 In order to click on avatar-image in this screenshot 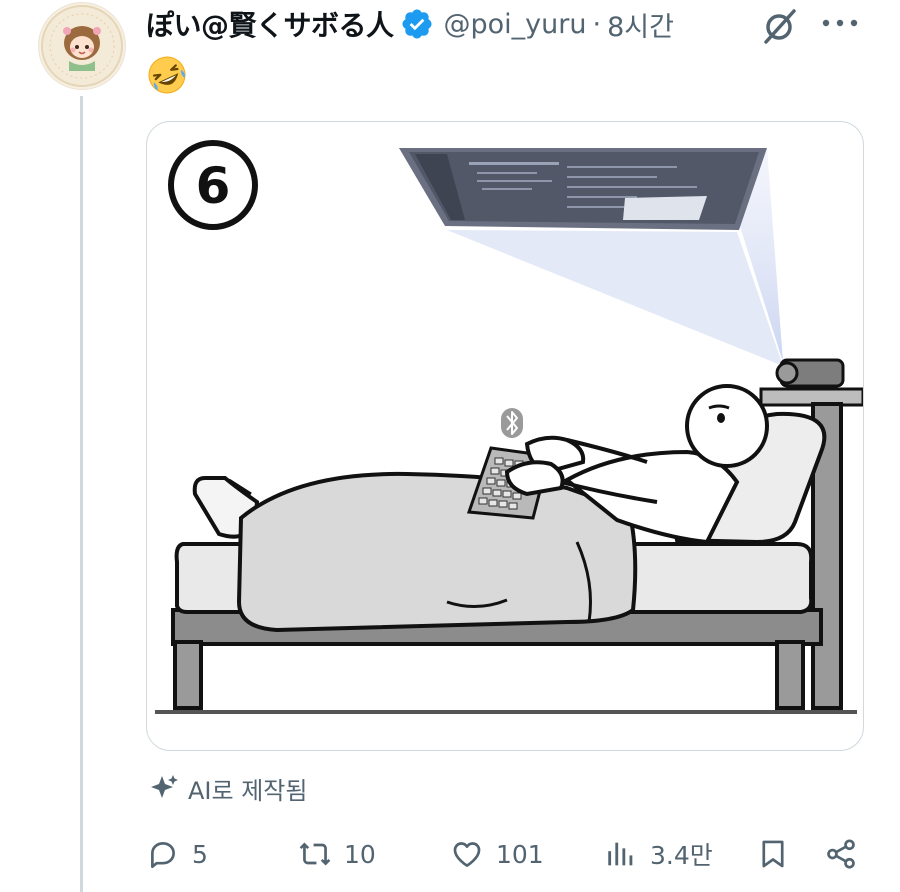, I will do `click(82, 46)`.